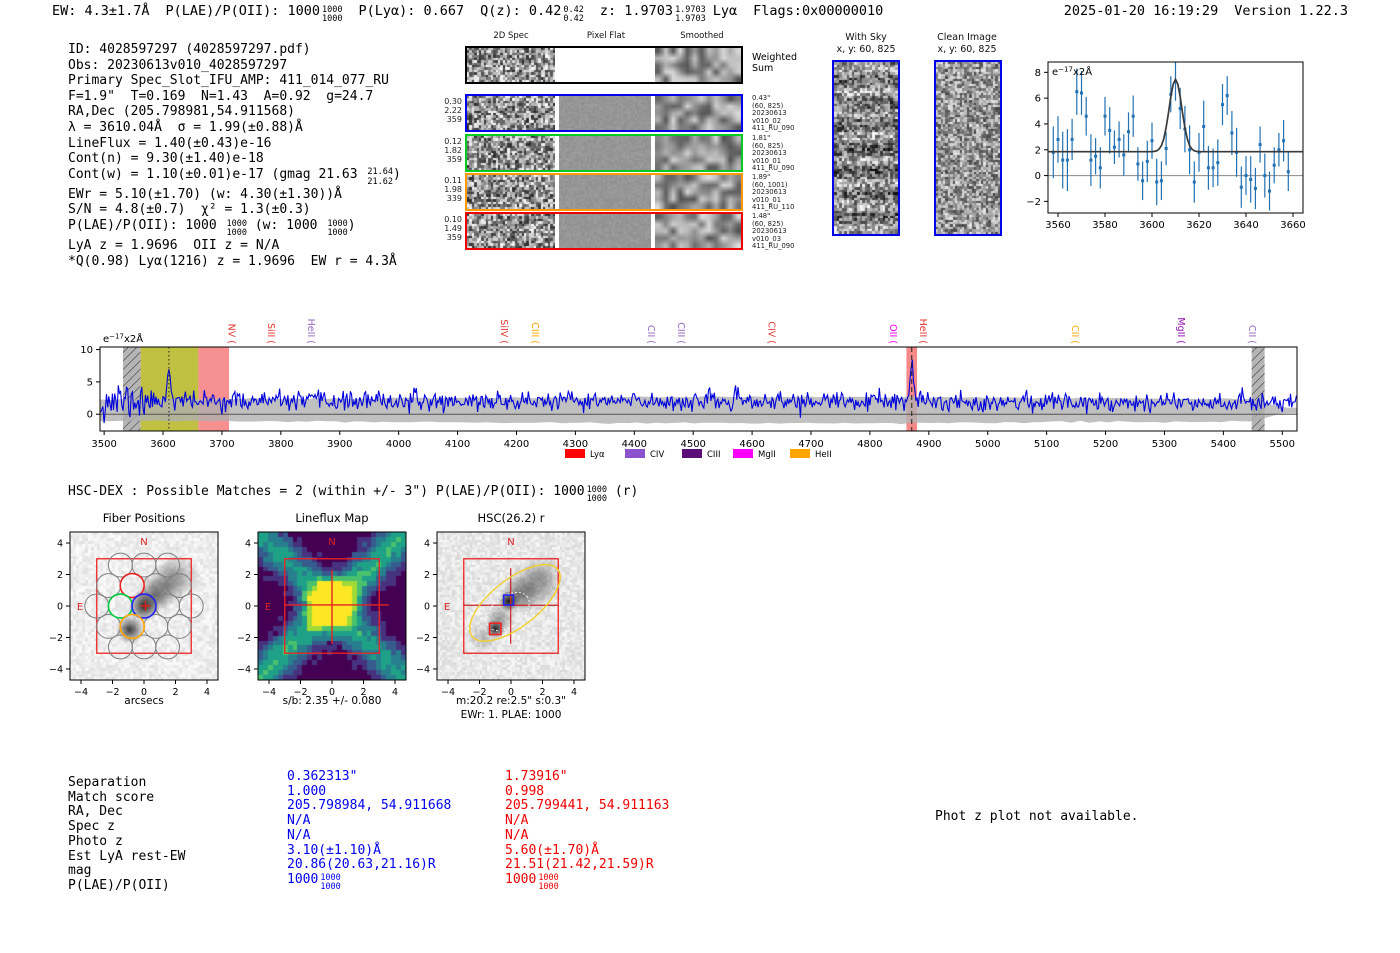 Image resolution: width=1400 pixels, height=953 pixels. I want to click on hsc-xlabel: m:20.2 re:2.5" s:0.3", so click(511, 701).